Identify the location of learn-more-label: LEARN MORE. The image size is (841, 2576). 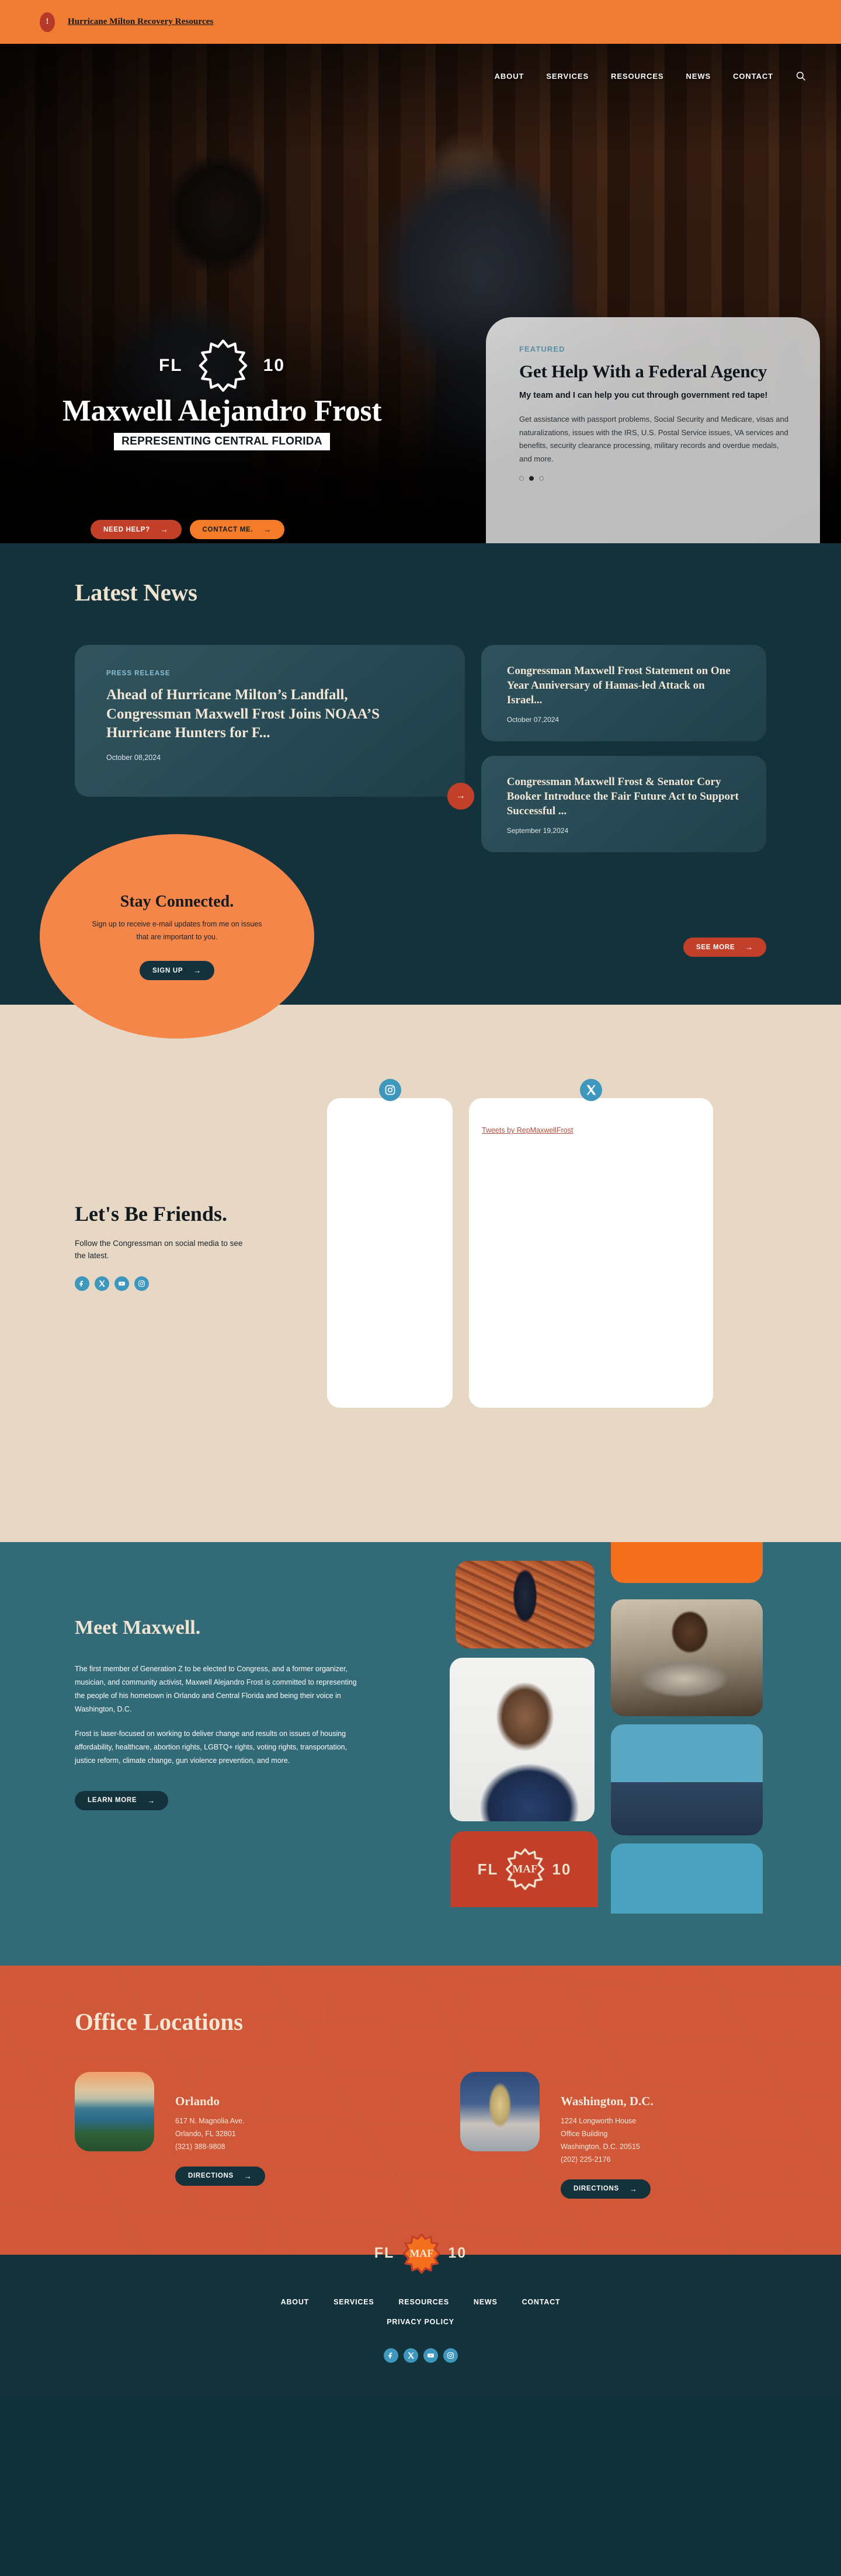
(112, 1800).